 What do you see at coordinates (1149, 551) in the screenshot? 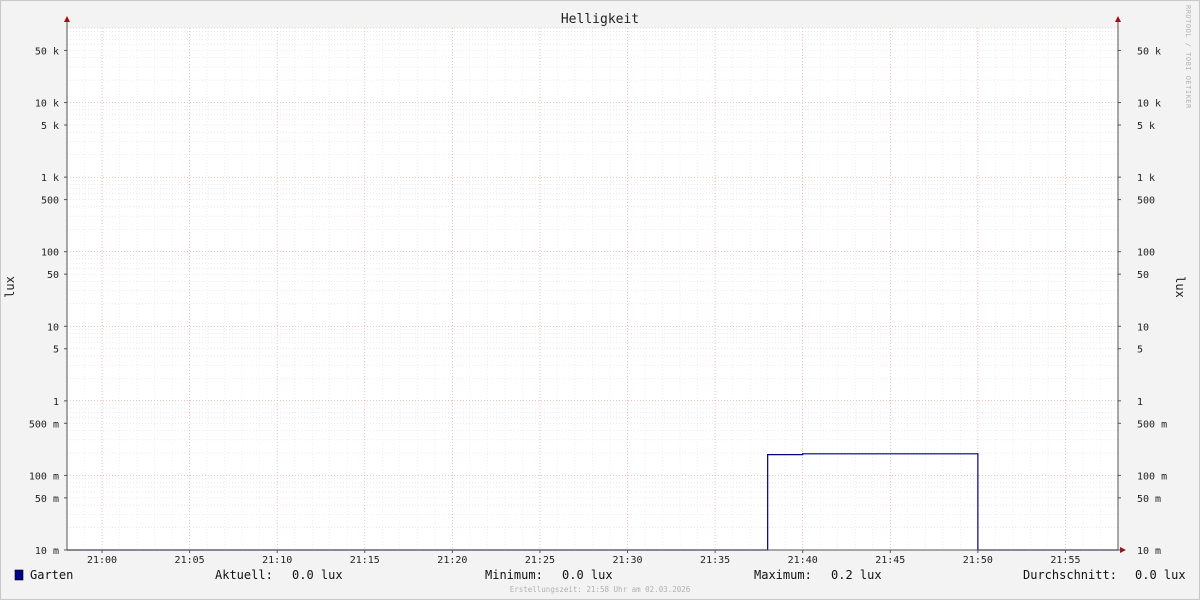
I see `y-tick-label-right: 10 m` at bounding box center [1149, 551].